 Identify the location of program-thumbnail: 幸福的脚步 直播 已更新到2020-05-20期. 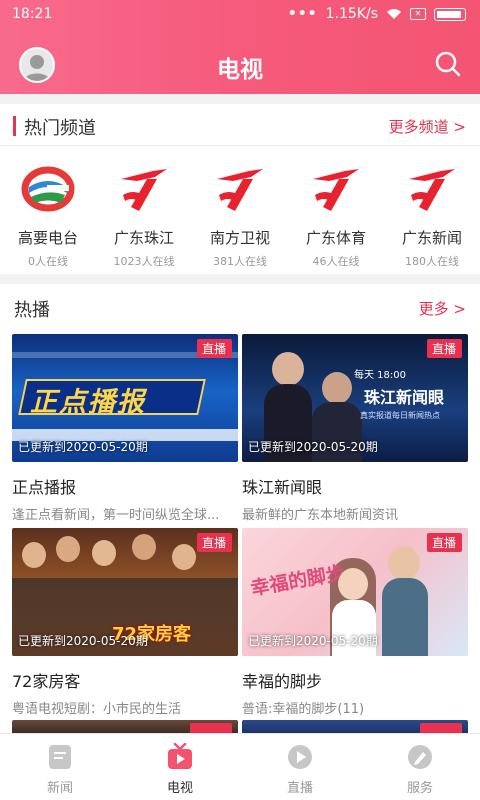
(355, 592).